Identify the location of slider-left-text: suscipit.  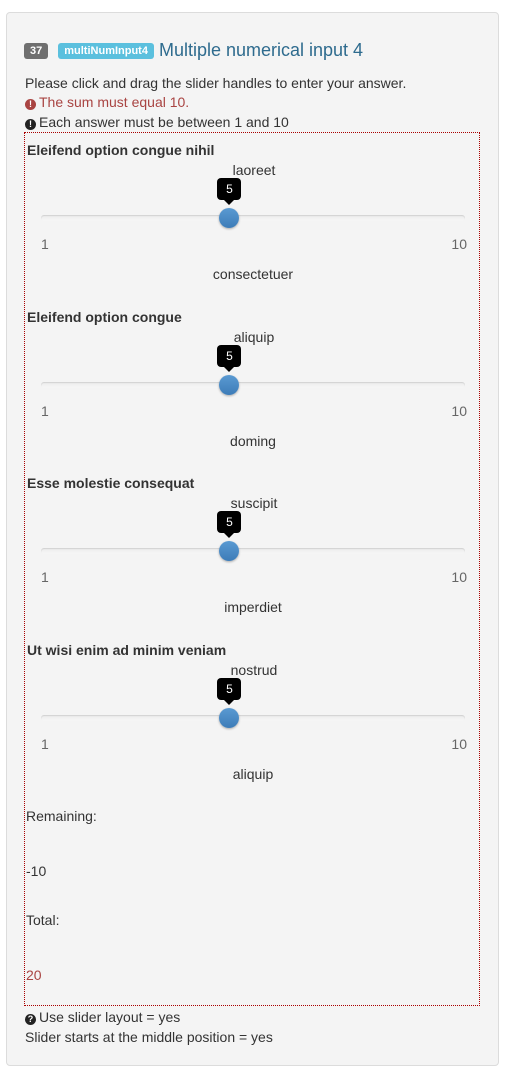
(254, 503).